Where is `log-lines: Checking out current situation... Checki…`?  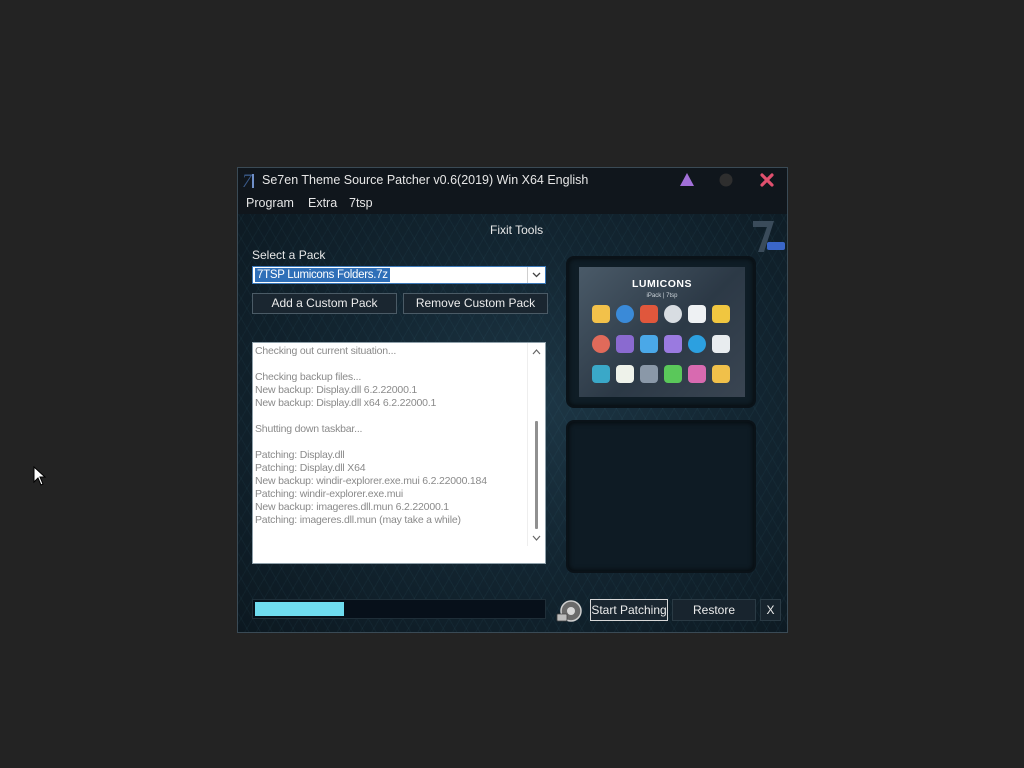
log-lines: Checking out current situation... Checki… is located at coordinates (390, 445).